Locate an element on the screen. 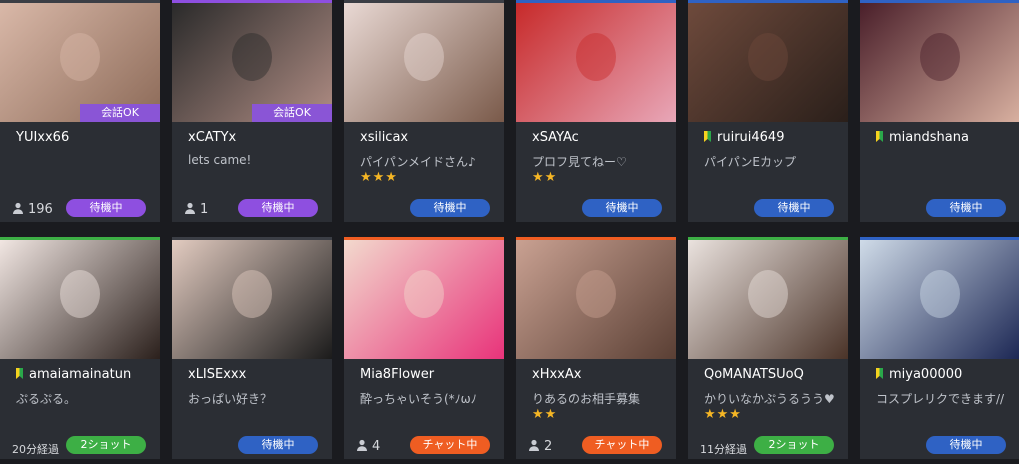  performer-name: xSAYAc is located at coordinates (555, 137).